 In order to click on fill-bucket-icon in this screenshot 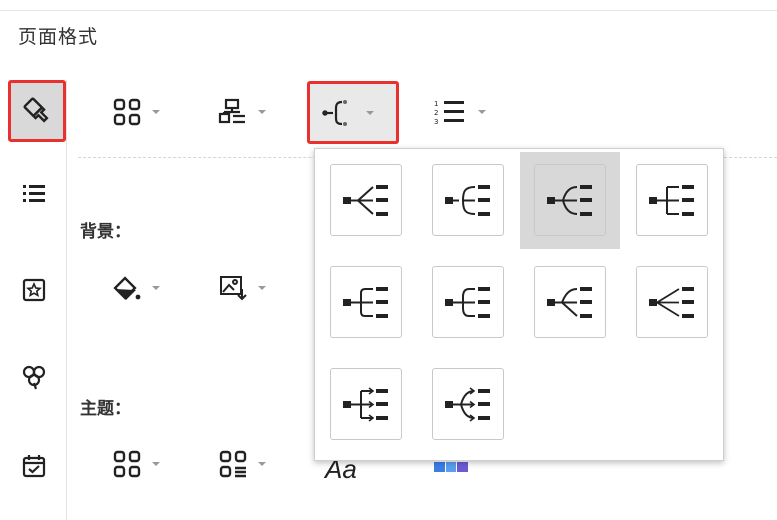, I will do `click(127, 288)`.